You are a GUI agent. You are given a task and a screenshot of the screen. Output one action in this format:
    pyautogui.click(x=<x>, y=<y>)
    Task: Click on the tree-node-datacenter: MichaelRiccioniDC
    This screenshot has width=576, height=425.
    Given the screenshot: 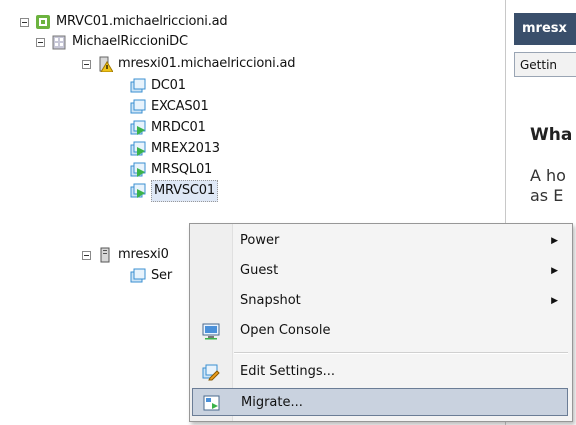 What is the action you would take?
    pyautogui.click(x=112, y=42)
    